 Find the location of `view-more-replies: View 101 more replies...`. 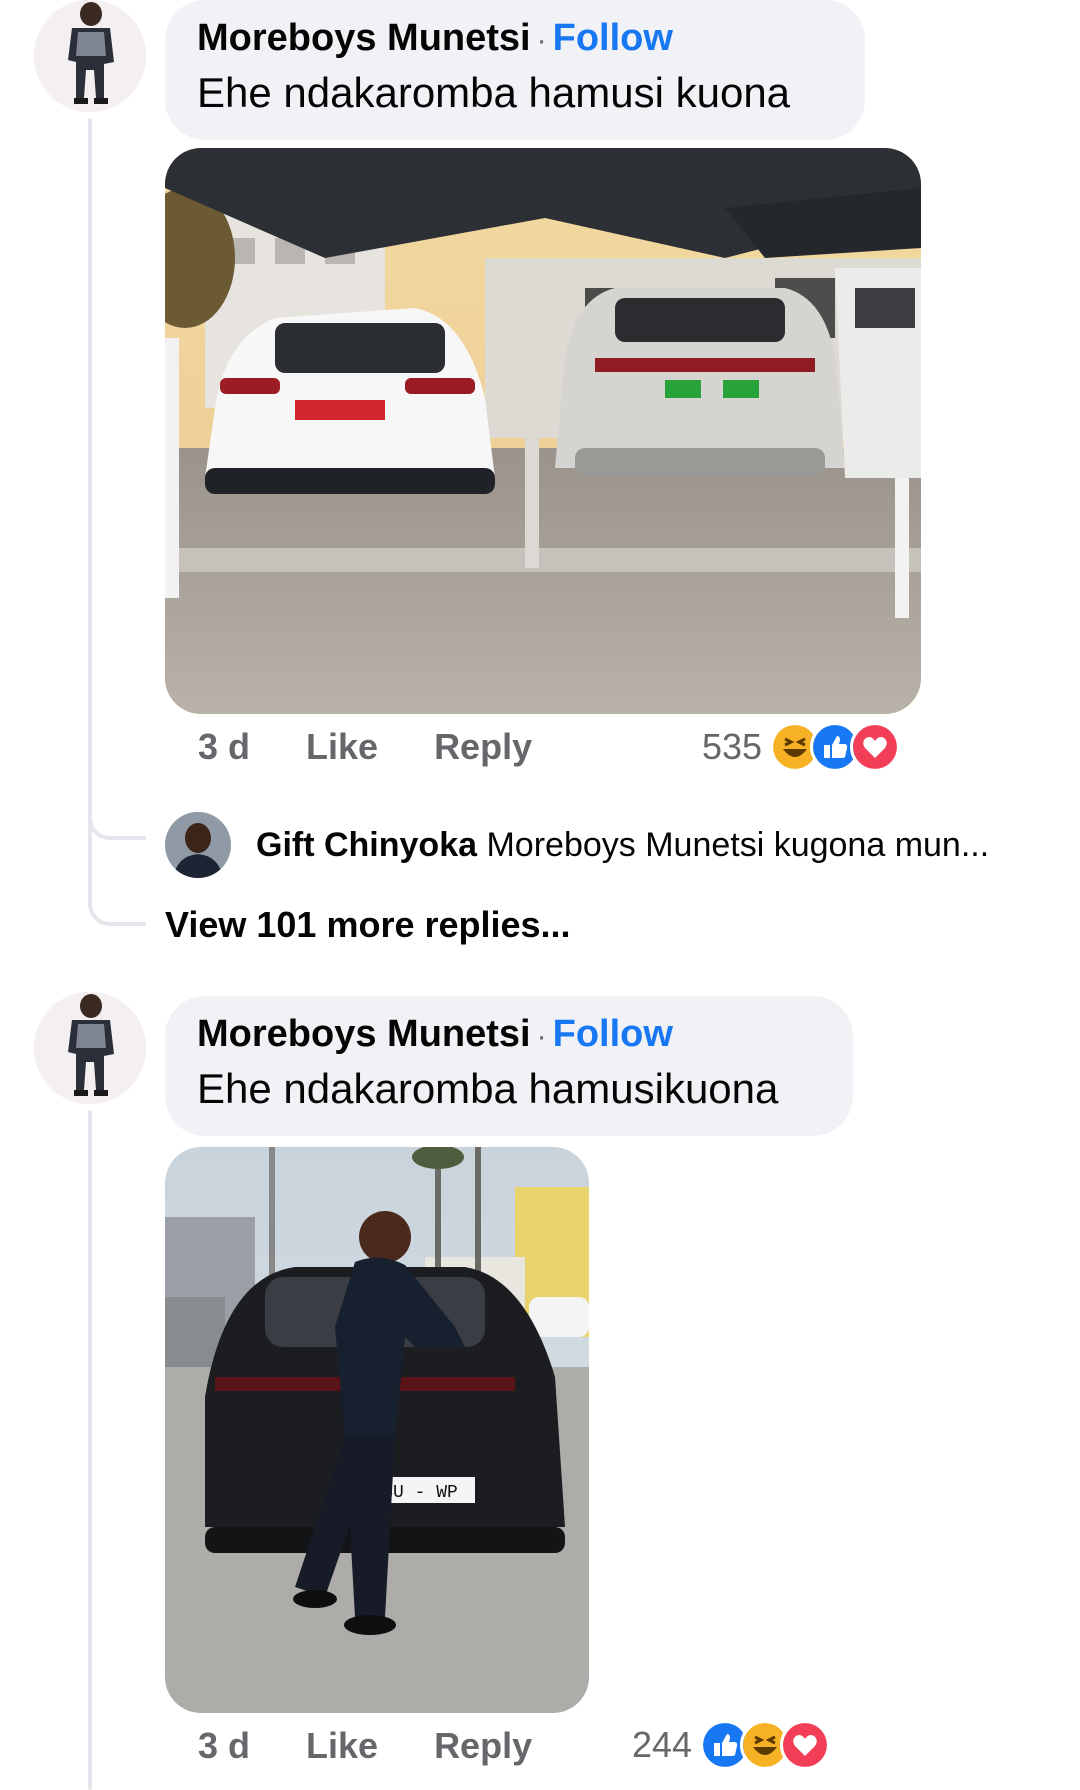

view-more-replies: View 101 more replies... is located at coordinates (368, 925).